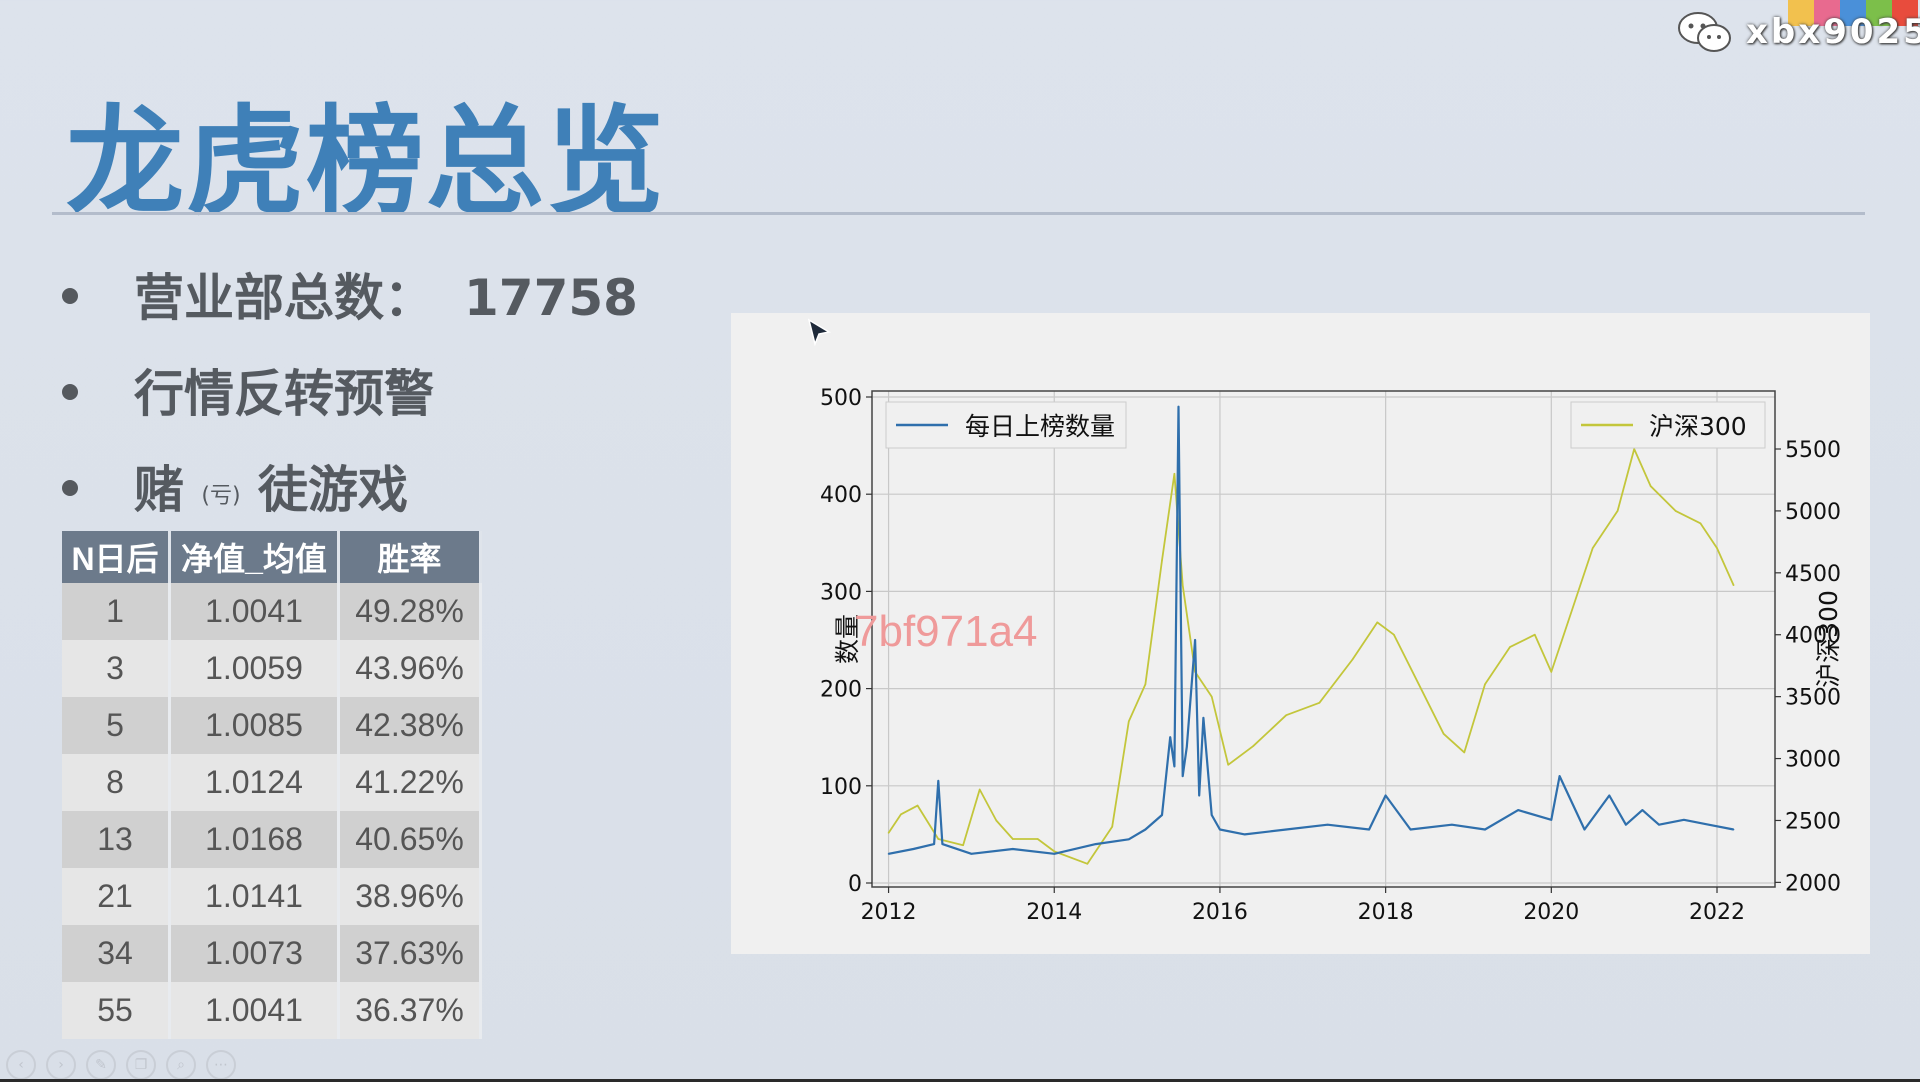 Image resolution: width=1920 pixels, height=1082 pixels. Describe the element at coordinates (1220, 912) in the screenshot. I see `x-tick-label: 2016` at that location.